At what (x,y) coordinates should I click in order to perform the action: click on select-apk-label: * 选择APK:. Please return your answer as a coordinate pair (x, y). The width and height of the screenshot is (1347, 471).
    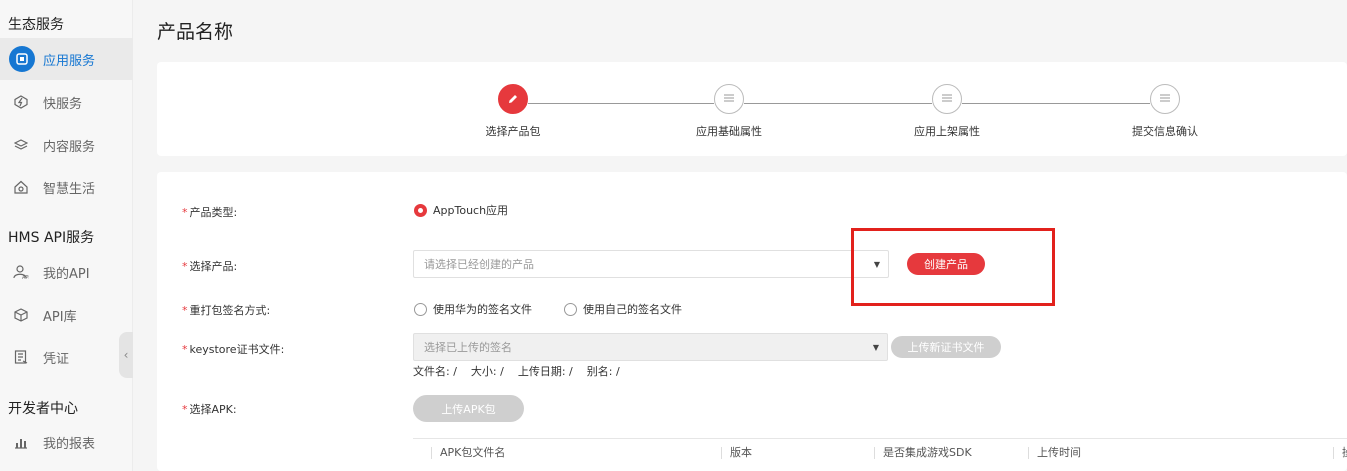
    Looking at the image, I should click on (209, 409).